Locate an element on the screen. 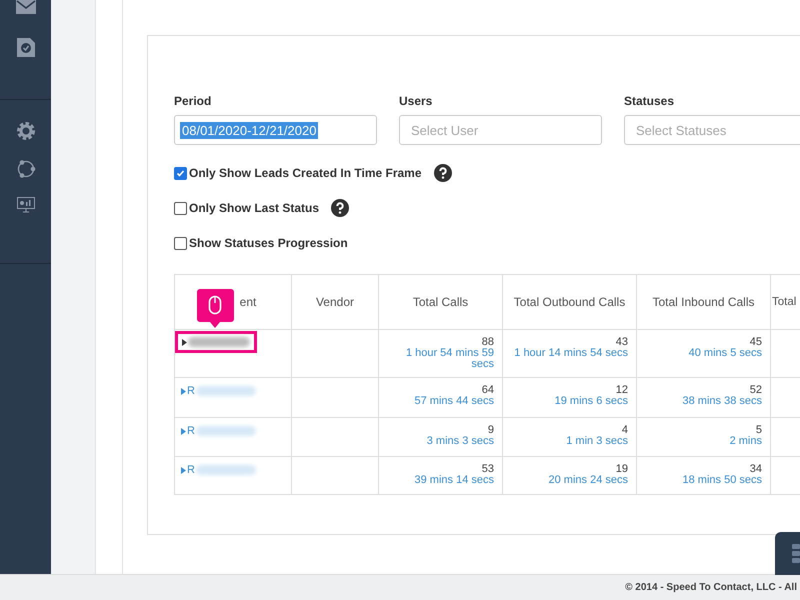 This screenshot has width=800, height=600. column-header: Total Outbound Calls is located at coordinates (570, 302).